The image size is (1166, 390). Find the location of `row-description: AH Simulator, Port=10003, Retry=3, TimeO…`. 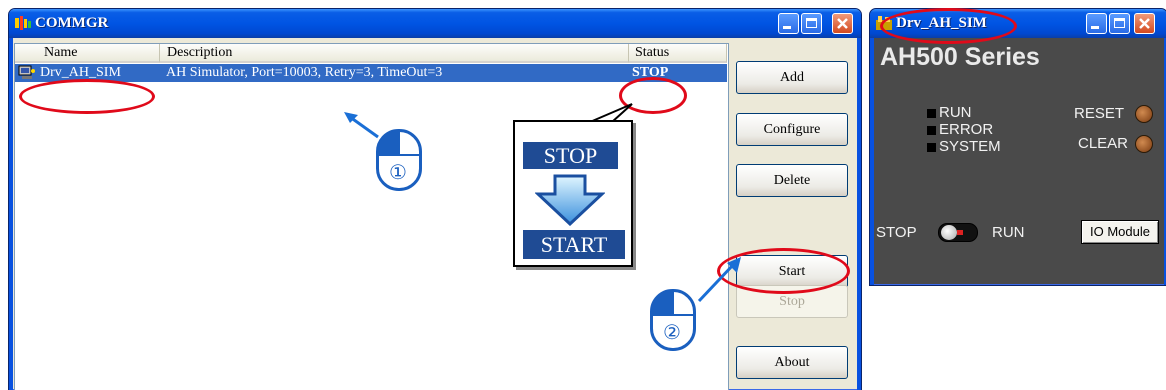

row-description: AH Simulator, Port=10003, Retry=3, TimeO… is located at coordinates (304, 72).